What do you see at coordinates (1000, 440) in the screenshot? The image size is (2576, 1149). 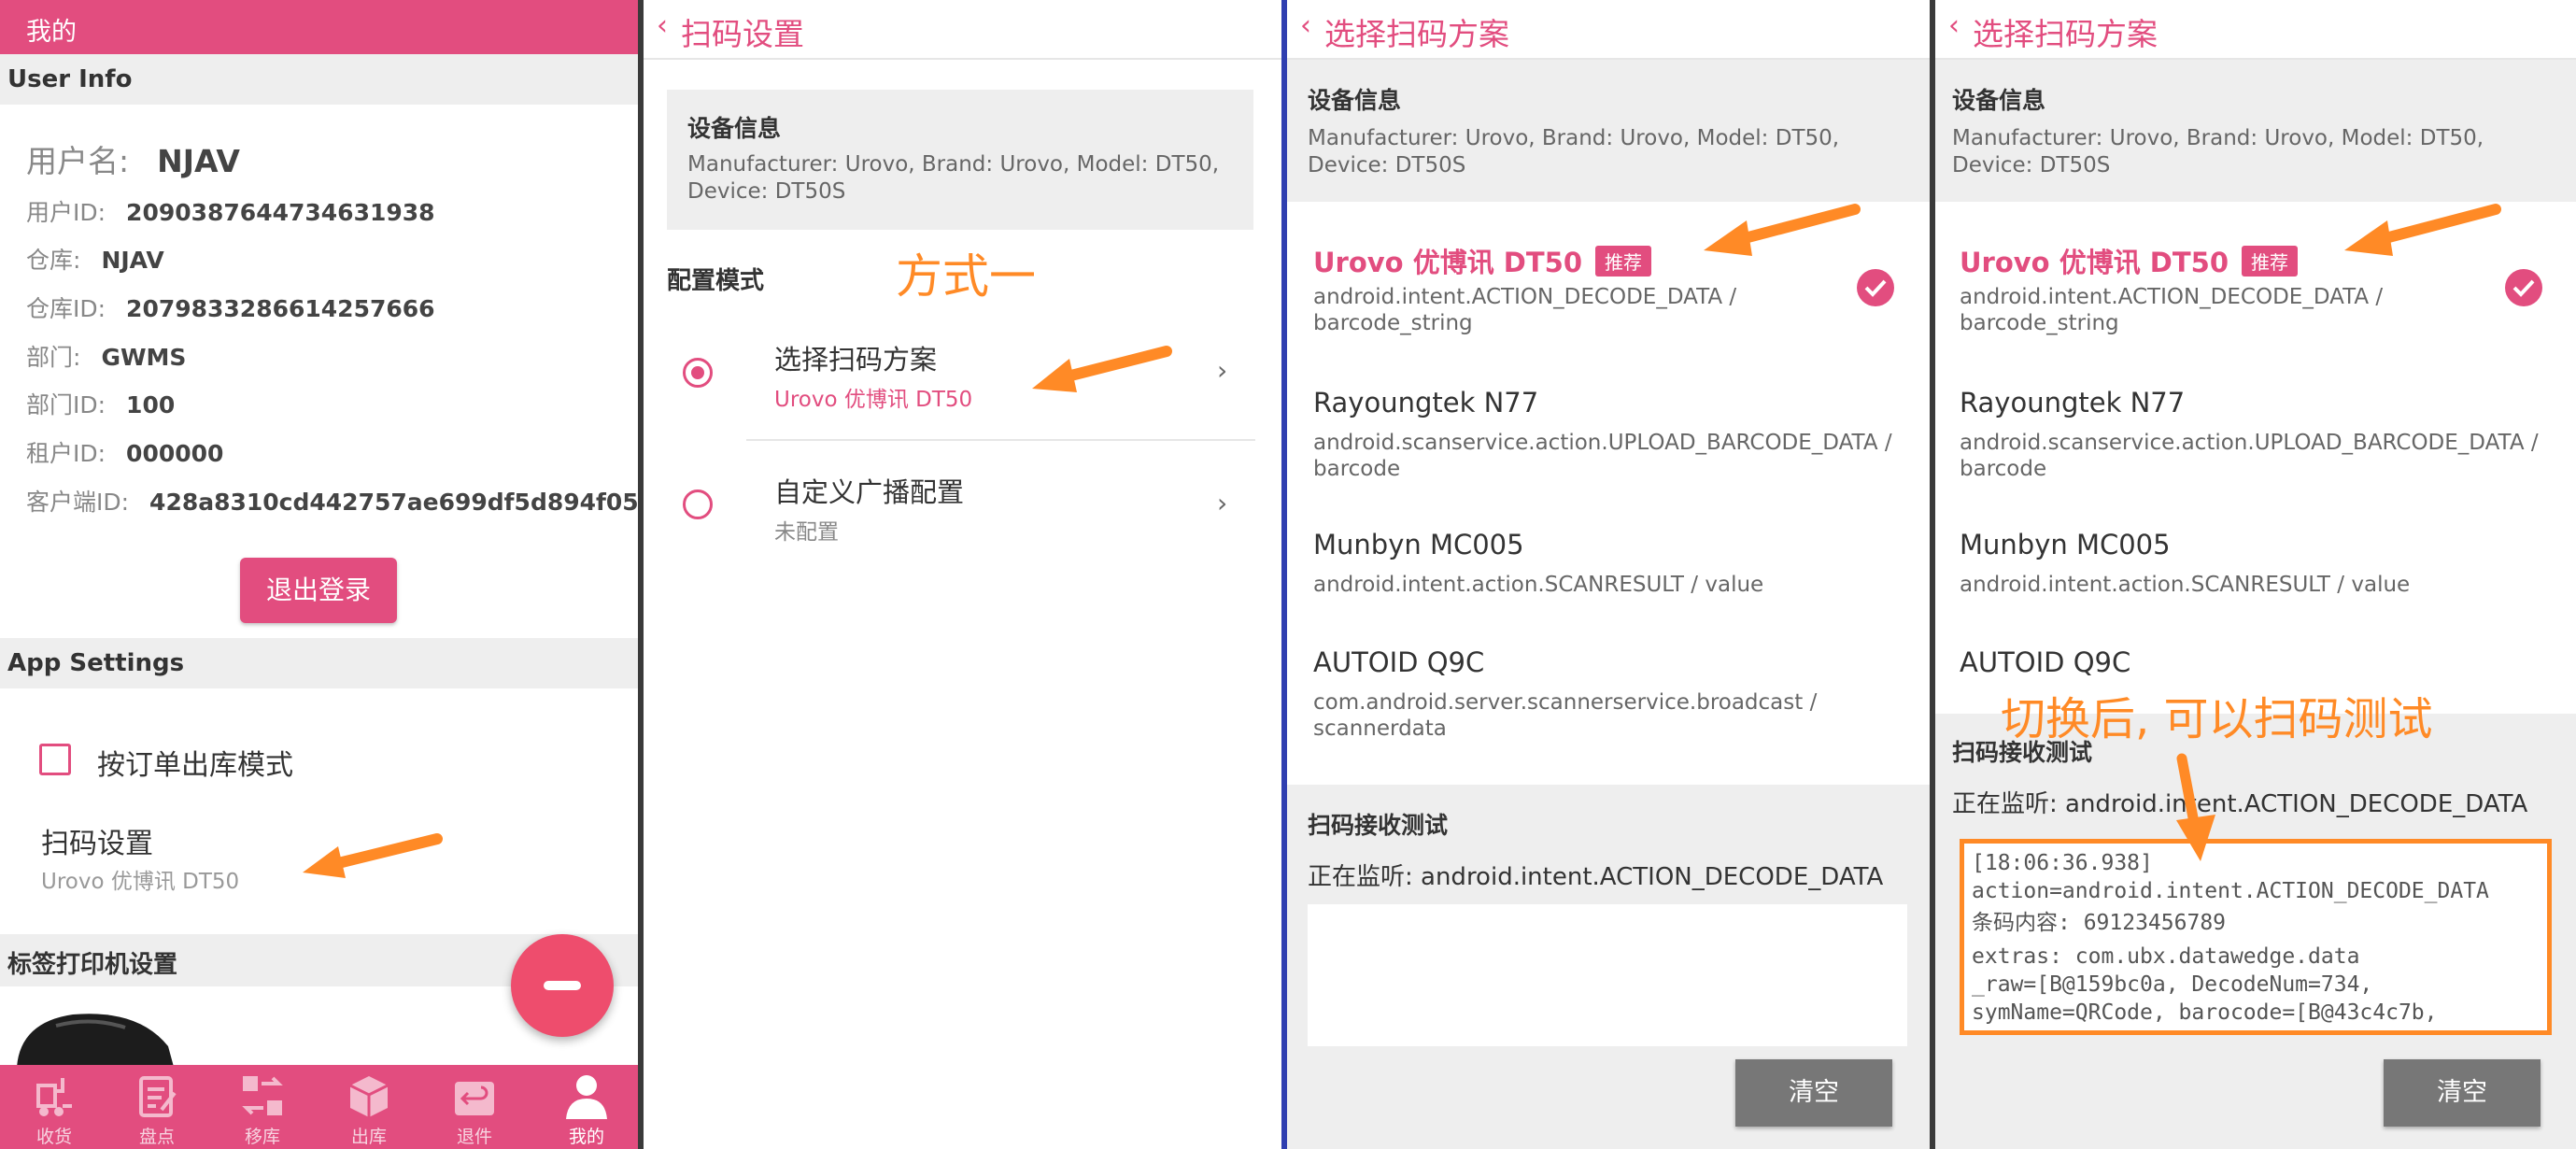 I see `divider` at bounding box center [1000, 440].